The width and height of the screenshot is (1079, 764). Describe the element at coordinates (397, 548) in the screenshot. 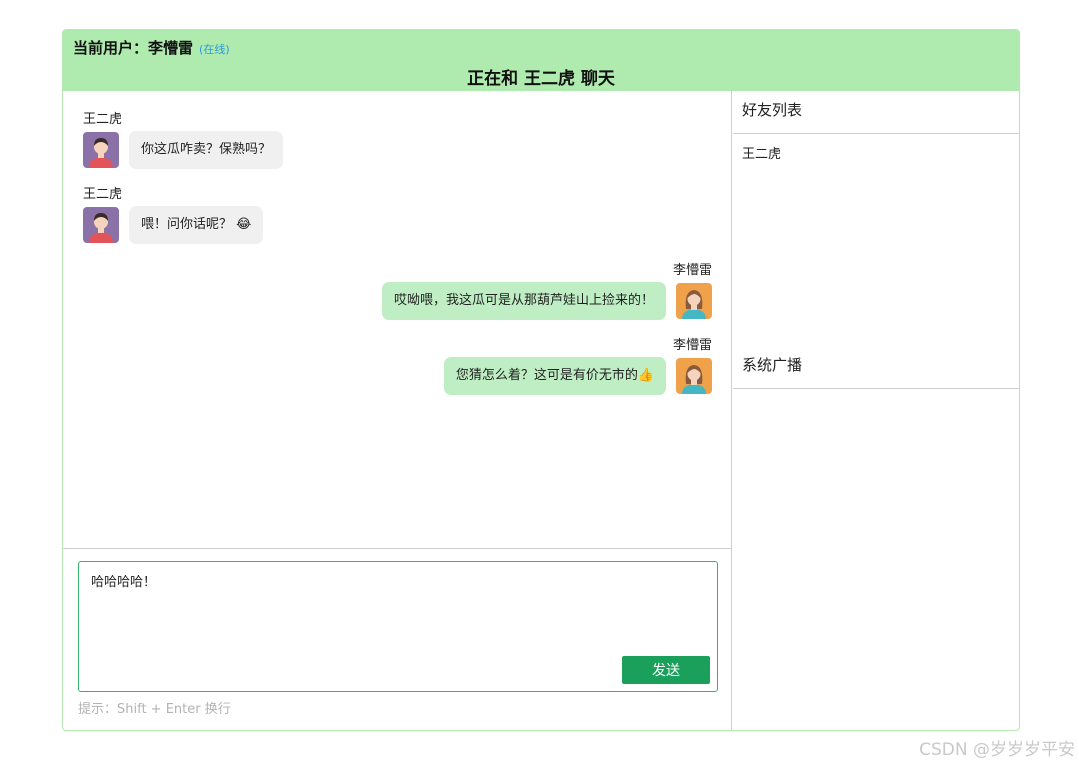

I see `input-divider` at that location.